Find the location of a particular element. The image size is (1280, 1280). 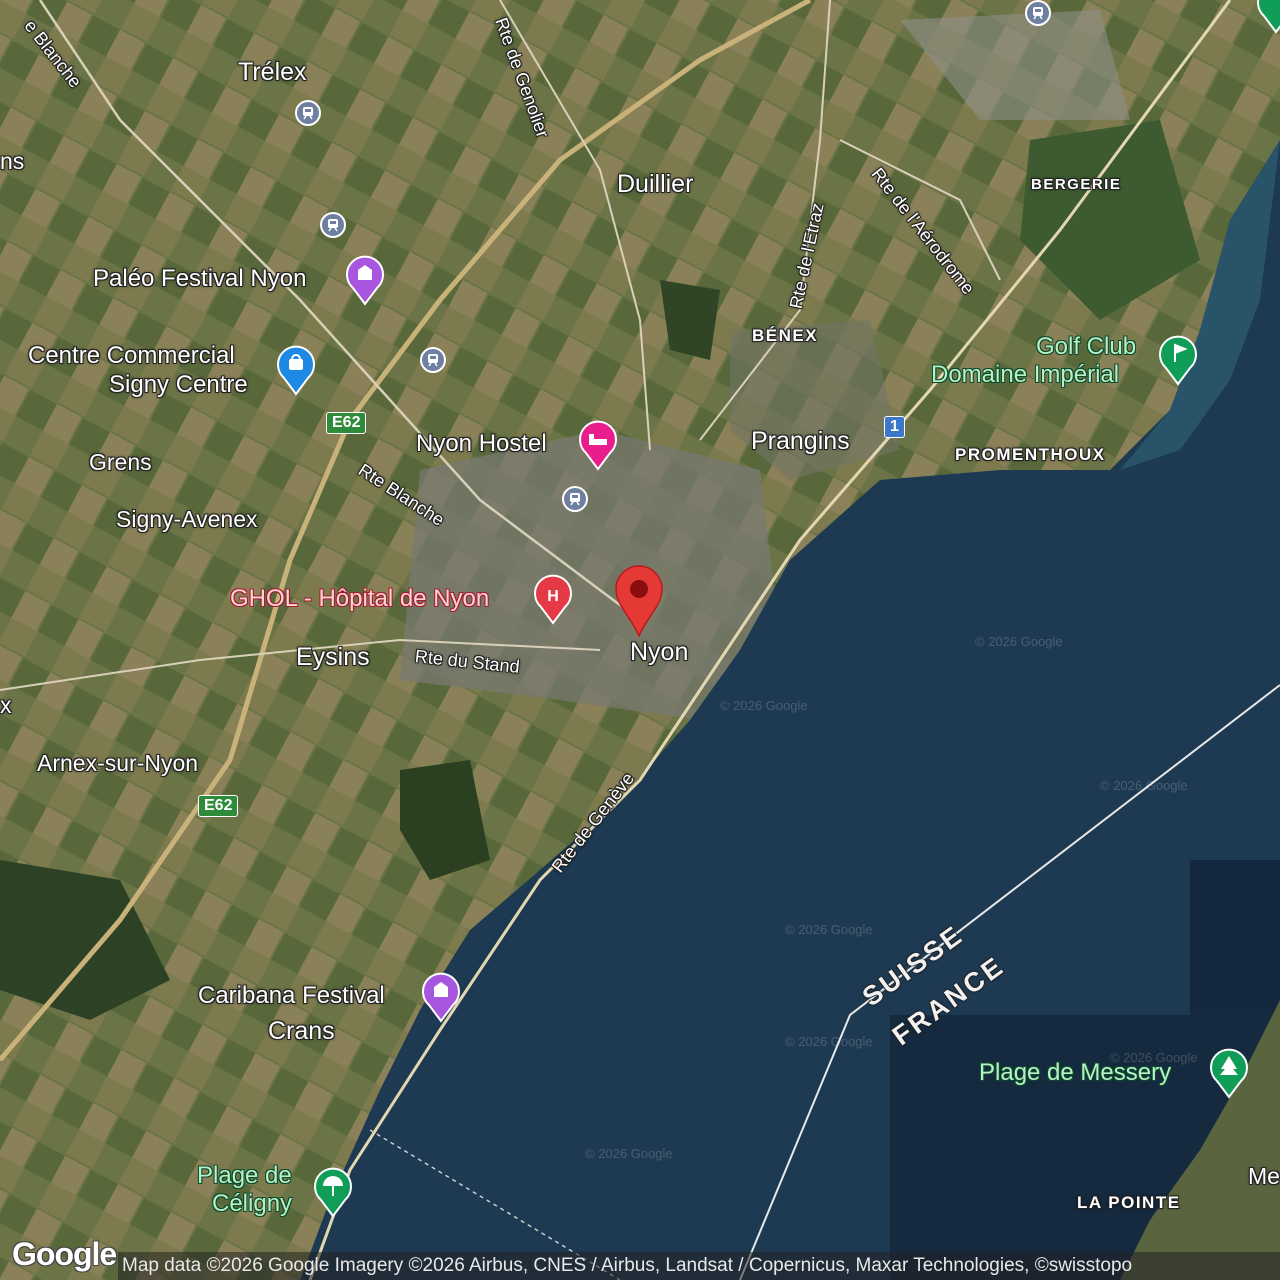

poi-hospital-label: GHOL - Hôpital de Nyon is located at coordinates (359, 599).